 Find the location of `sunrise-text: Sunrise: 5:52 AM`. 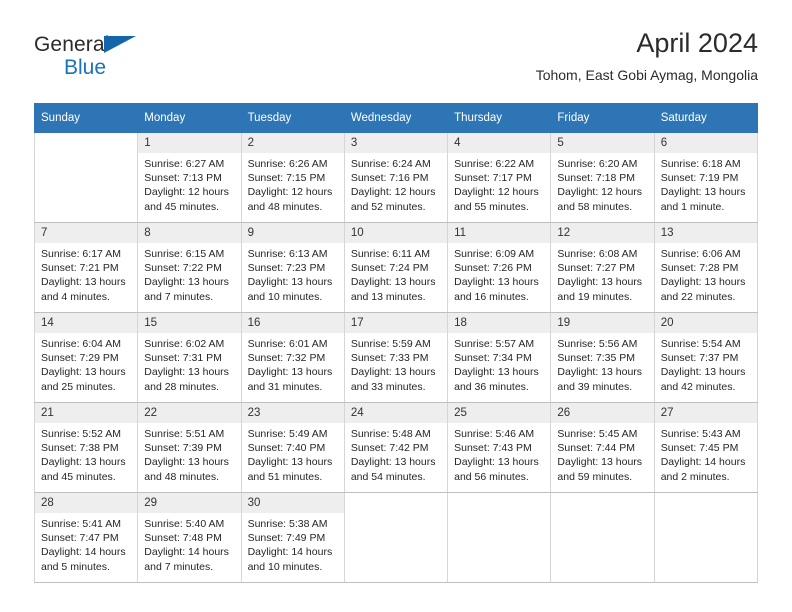

sunrise-text: Sunrise: 5:52 AM is located at coordinates (81, 434).